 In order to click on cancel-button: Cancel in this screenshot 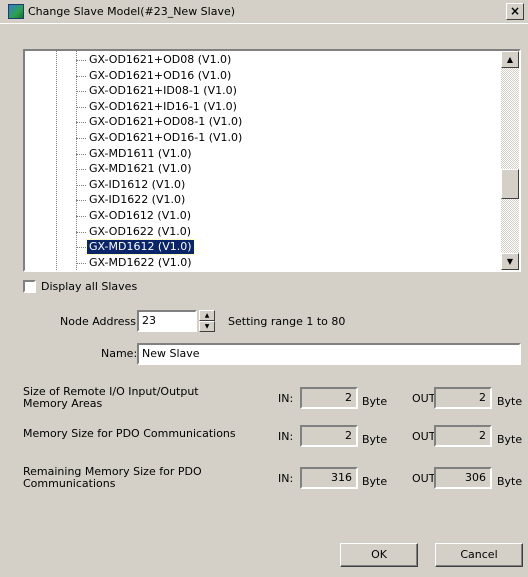, I will do `click(479, 555)`.